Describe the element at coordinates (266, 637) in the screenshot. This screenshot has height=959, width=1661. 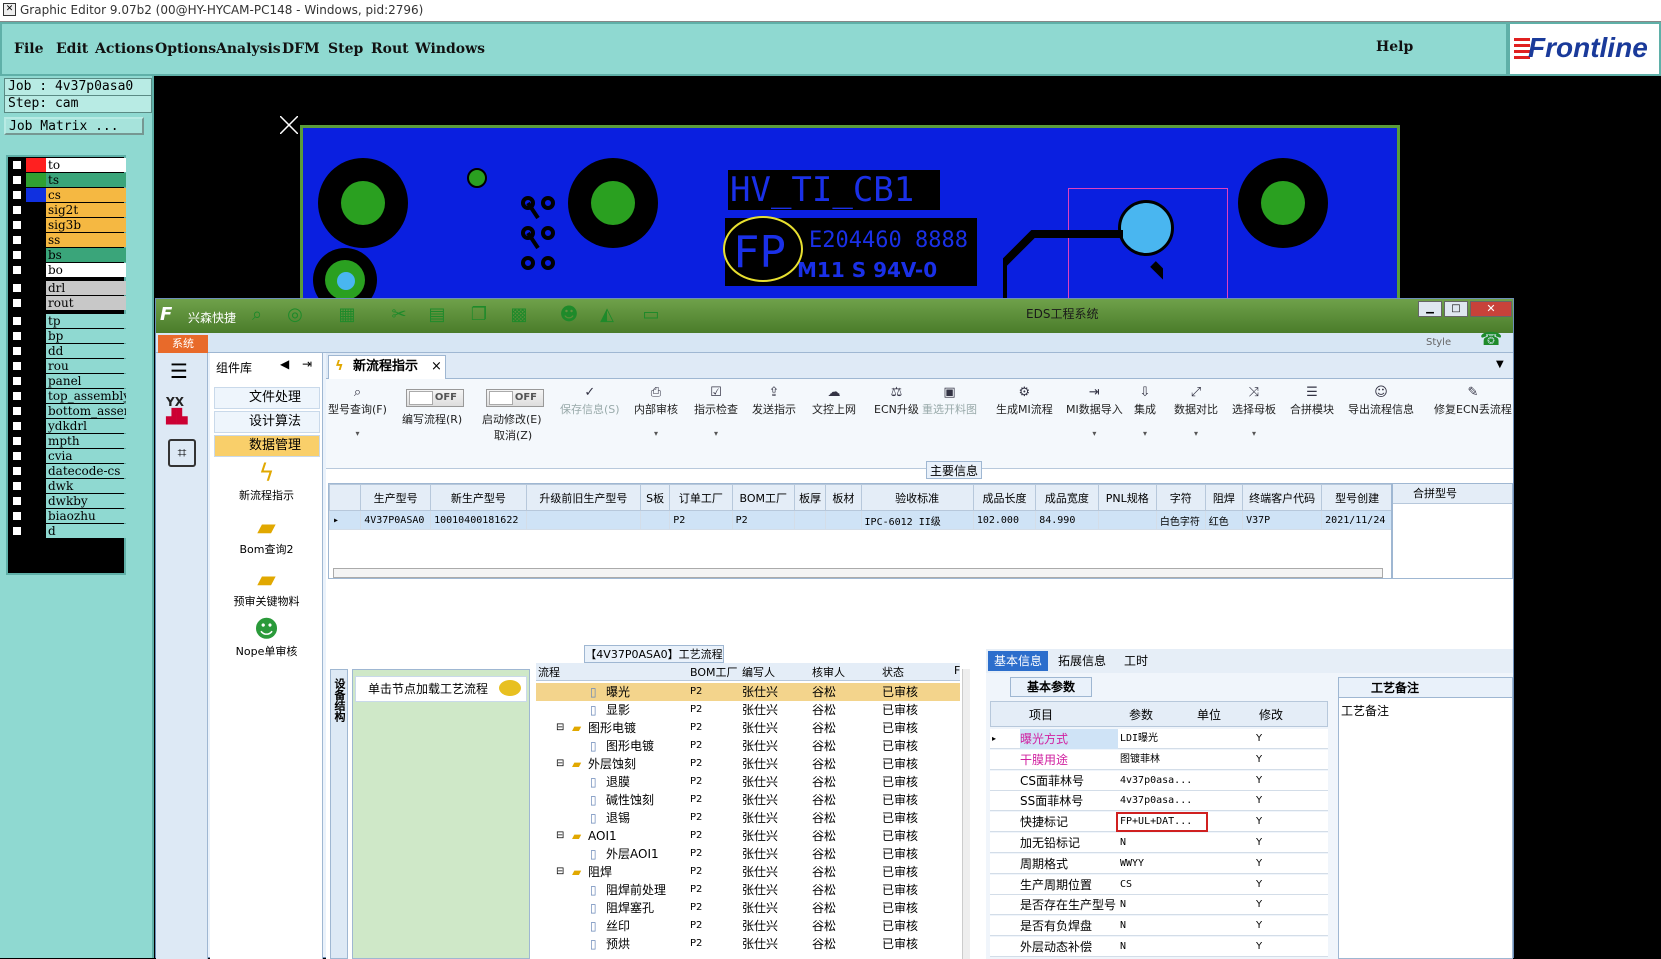
I see `comp-nope-review: ☻ Nope单审核` at that location.